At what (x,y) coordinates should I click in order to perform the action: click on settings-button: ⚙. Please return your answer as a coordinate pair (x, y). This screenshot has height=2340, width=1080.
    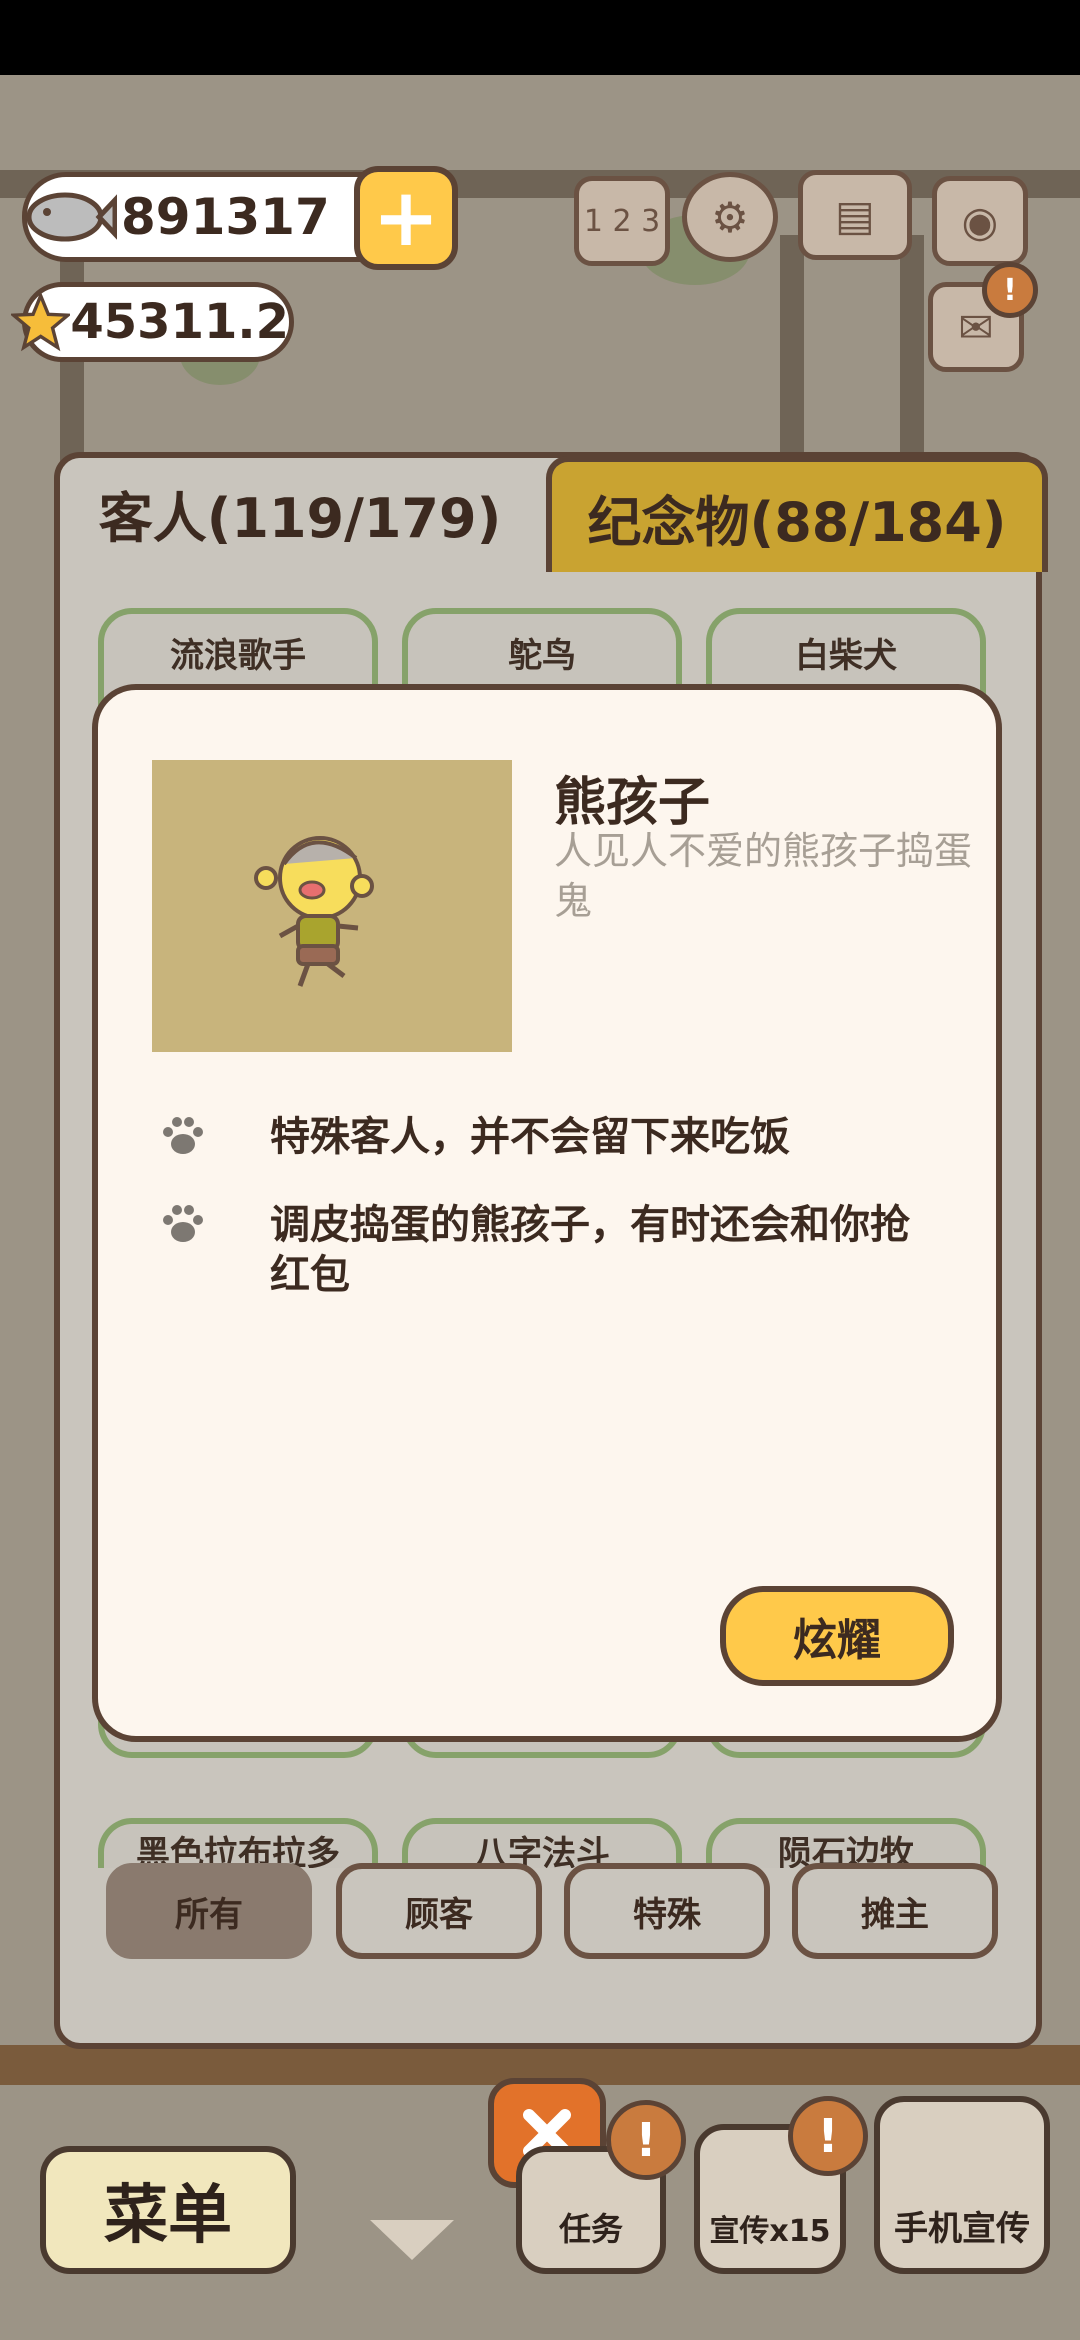
    Looking at the image, I should click on (730, 217).